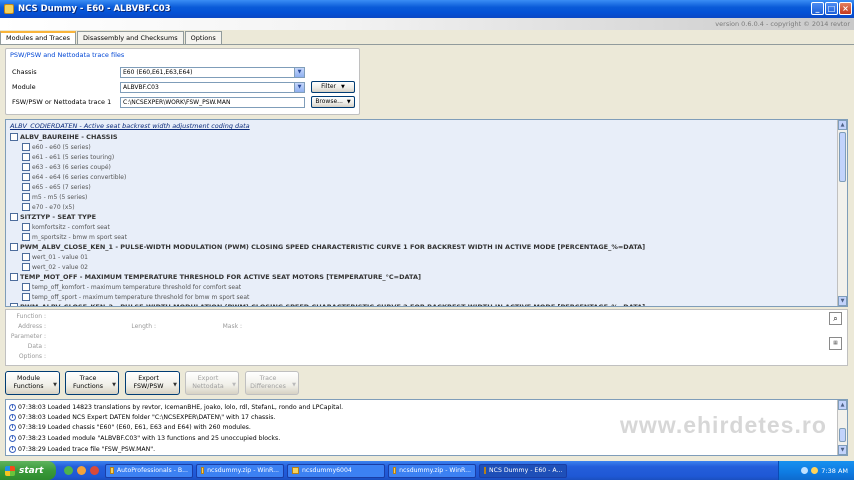  I want to click on tree-value-node: e70 - e70 (x5), so click(48, 207).